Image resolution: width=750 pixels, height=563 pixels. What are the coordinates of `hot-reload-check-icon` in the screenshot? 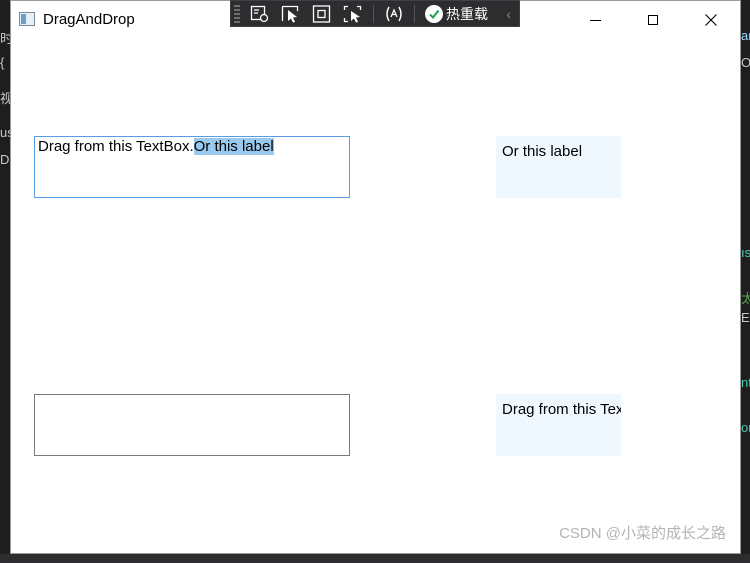 It's located at (434, 13).